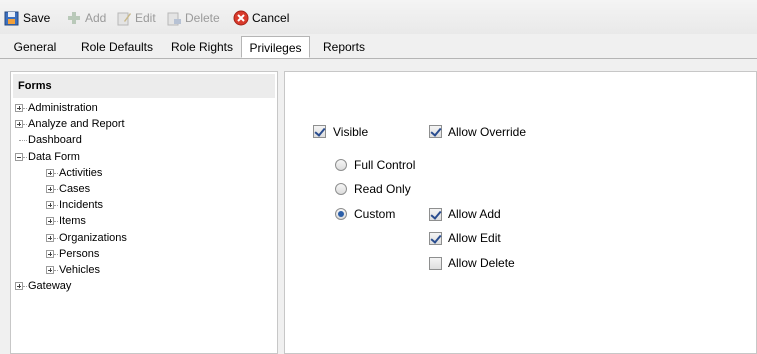  Describe the element at coordinates (202, 47) in the screenshot. I see `tab-role-rights: Role Rights` at that location.